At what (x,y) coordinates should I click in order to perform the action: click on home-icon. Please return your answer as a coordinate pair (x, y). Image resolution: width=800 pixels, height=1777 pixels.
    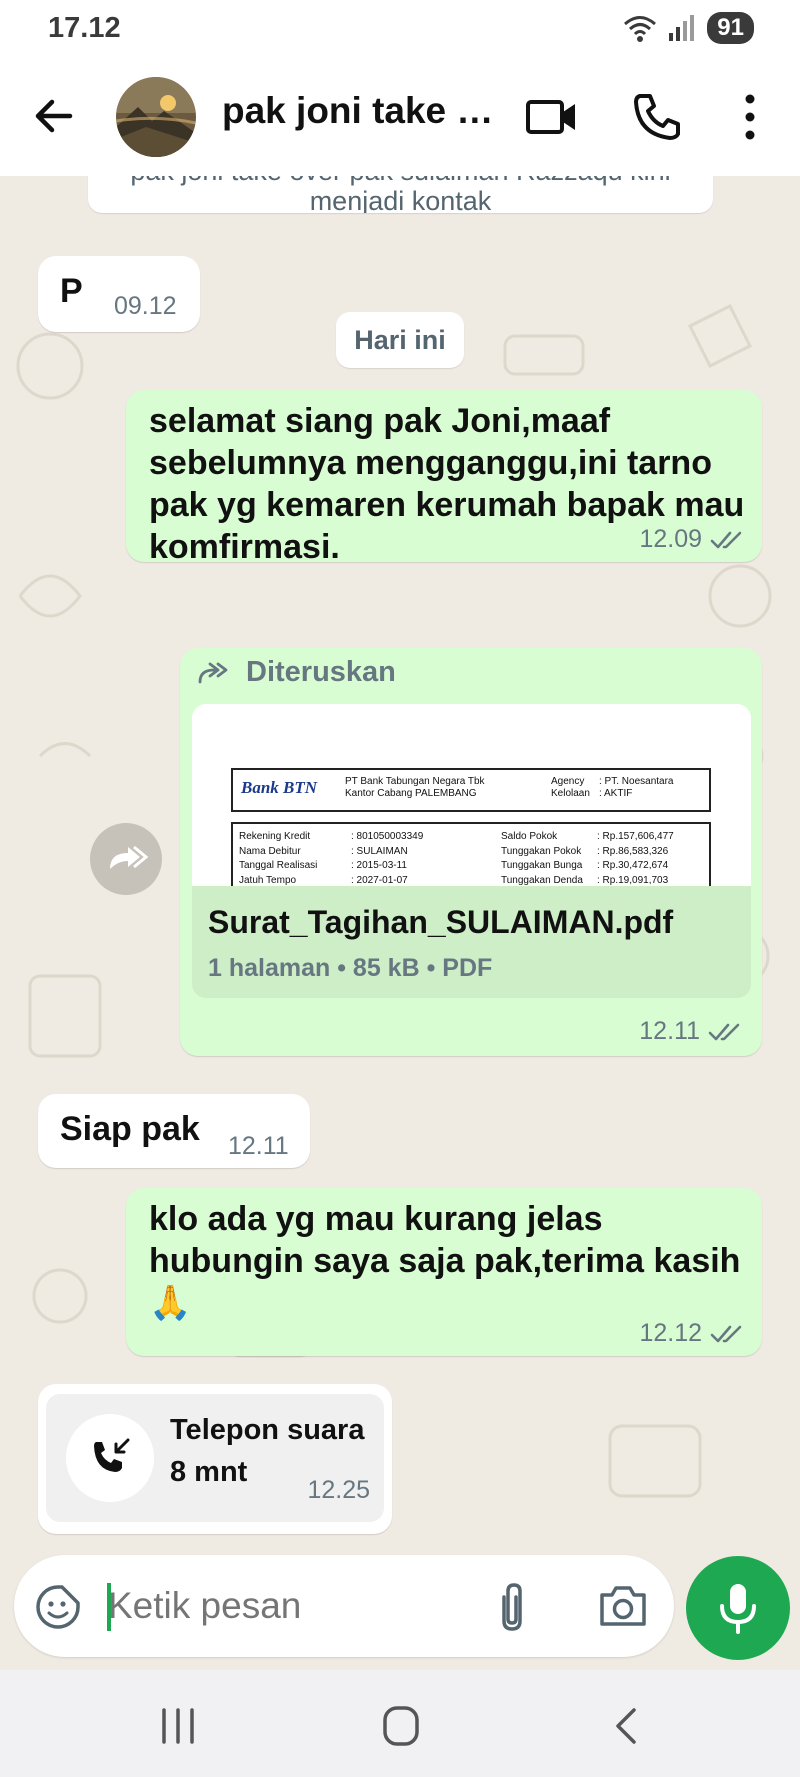
    Looking at the image, I should click on (401, 1726).